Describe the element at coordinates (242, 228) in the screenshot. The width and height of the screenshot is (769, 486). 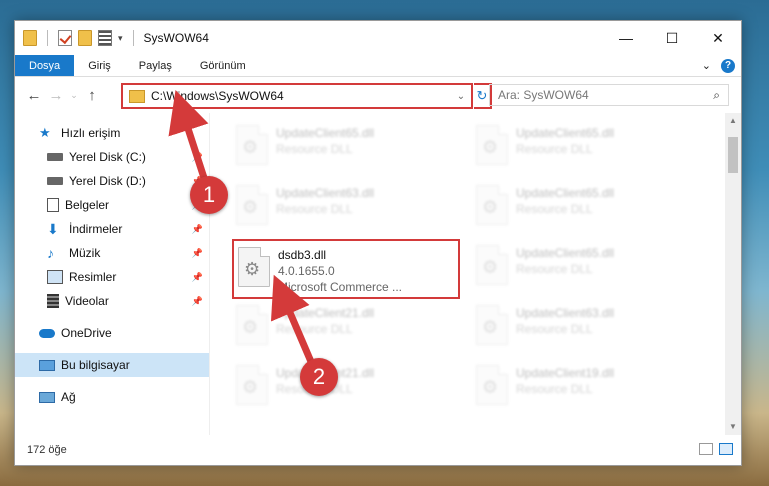
I see `annotation-arrows` at that location.